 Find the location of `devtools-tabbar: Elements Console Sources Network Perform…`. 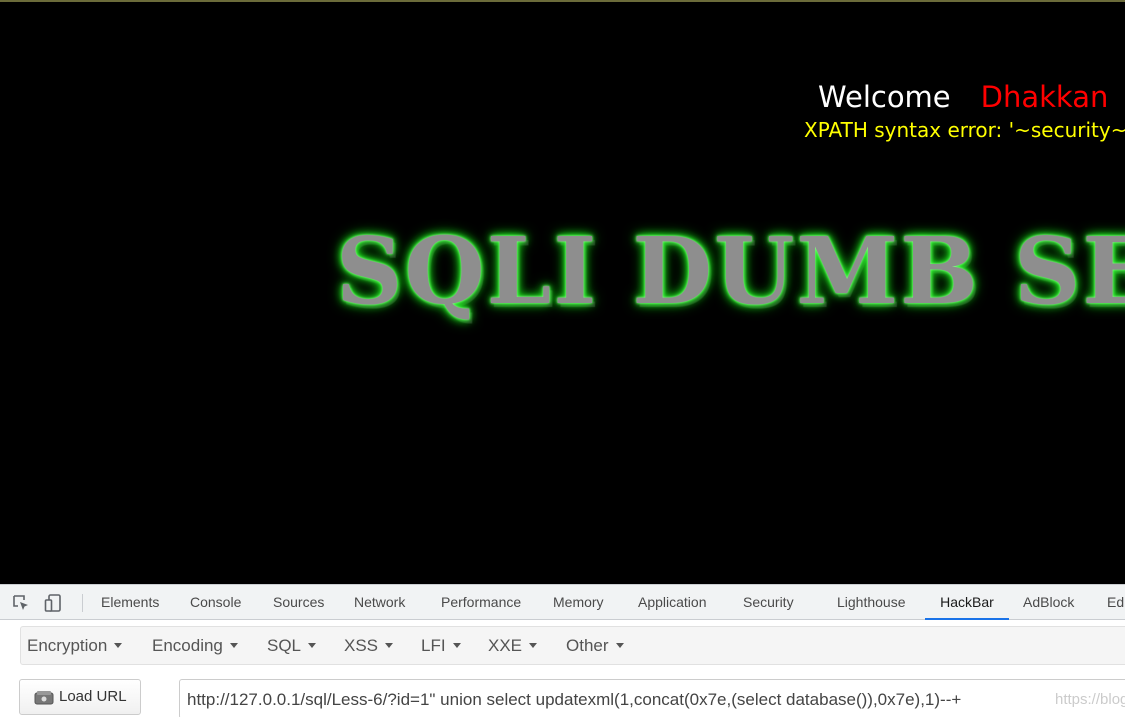

devtools-tabbar: Elements Console Sources Network Perform… is located at coordinates (562, 602).